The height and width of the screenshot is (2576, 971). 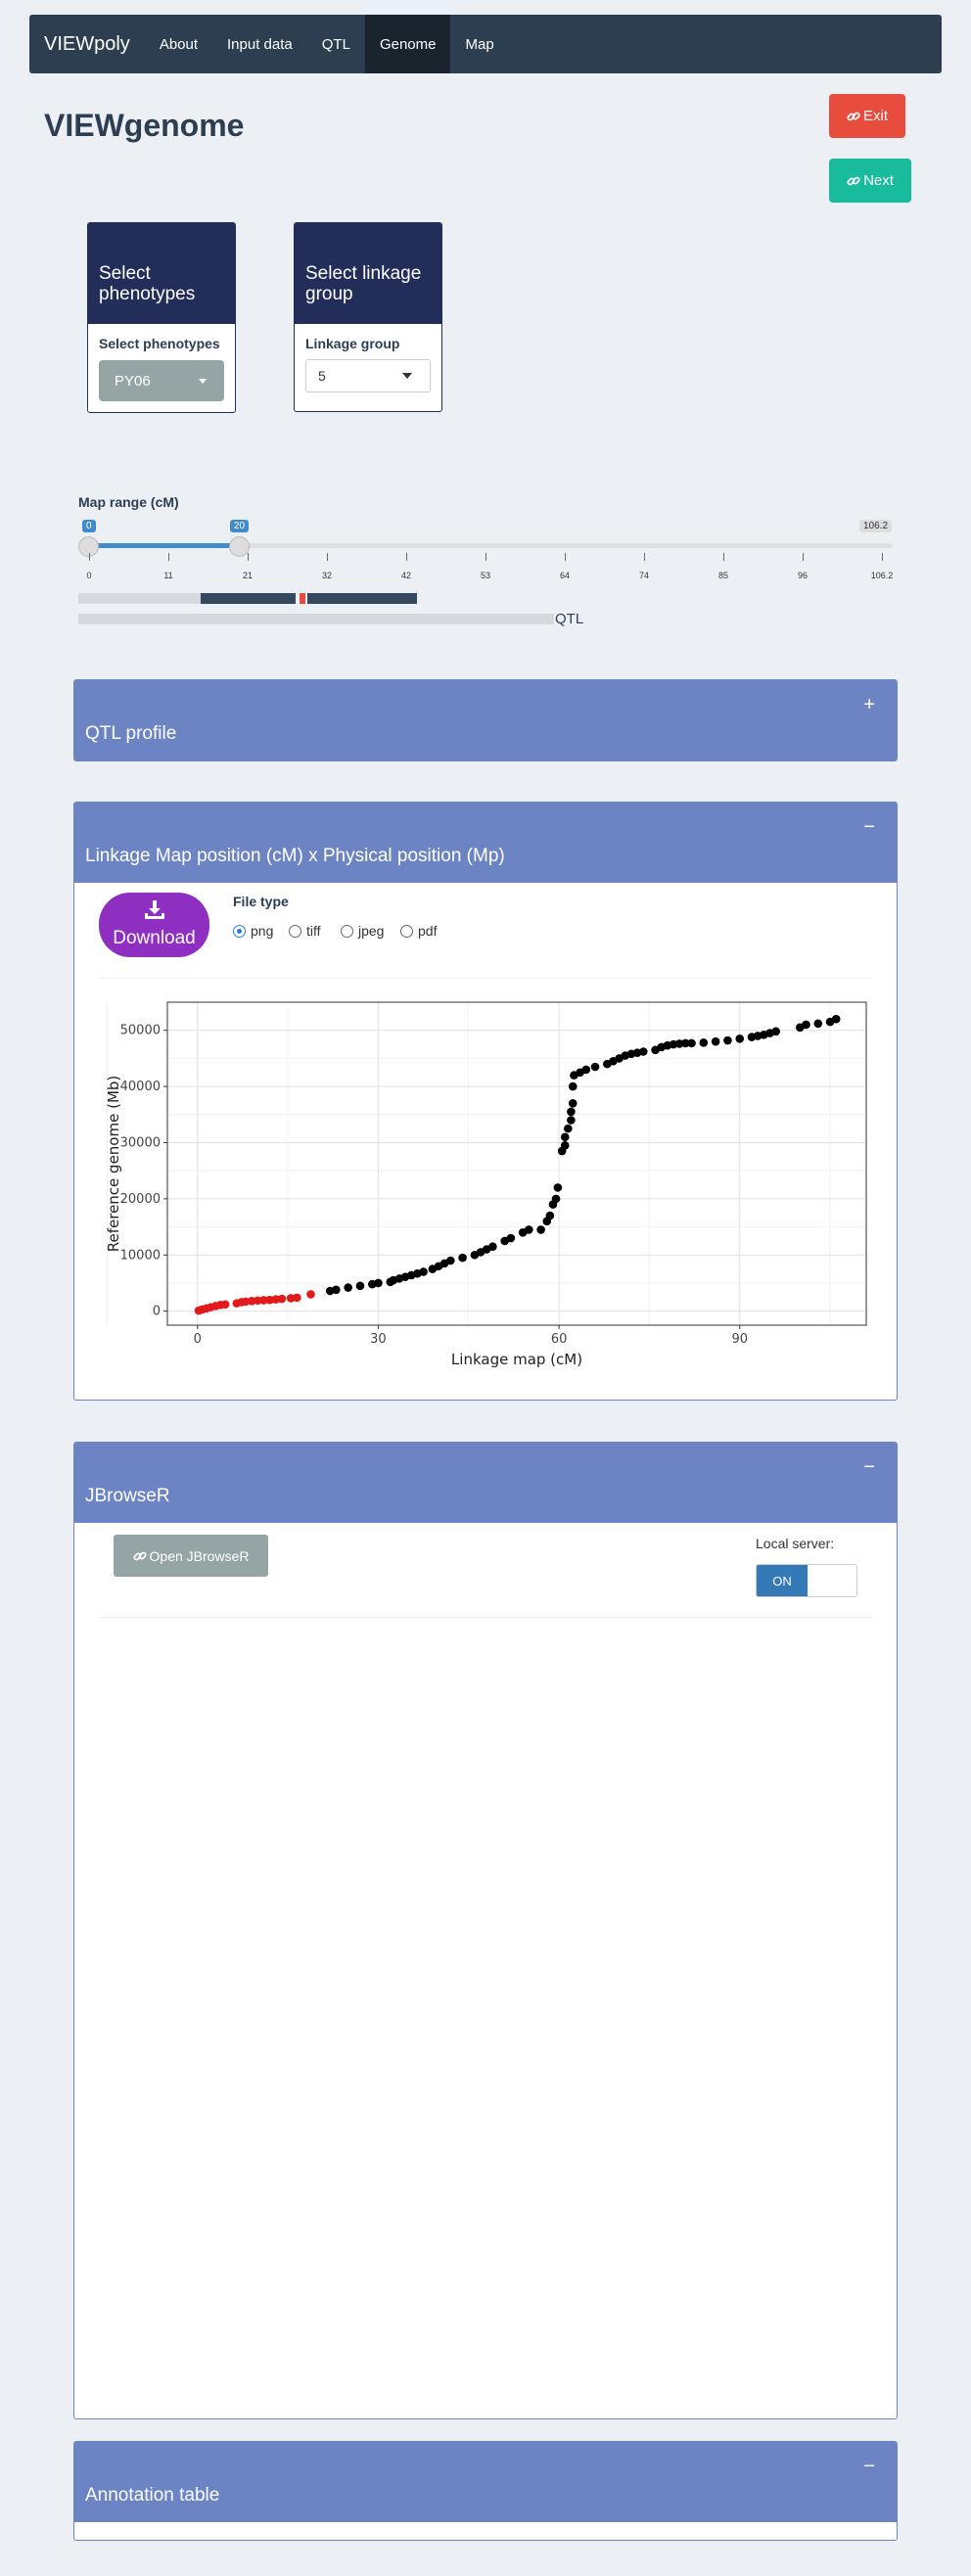 What do you see at coordinates (140, 1031) in the screenshot?
I see `y-tick-label: 50000` at bounding box center [140, 1031].